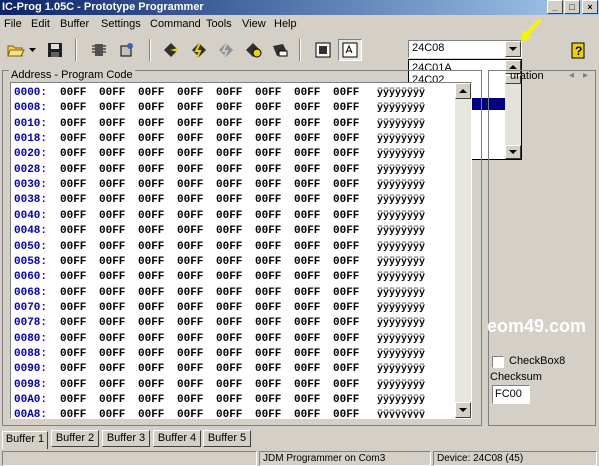 The image size is (599, 466). Describe the element at coordinates (463, 250) in the screenshot. I see `hex-scrollbar` at that location.